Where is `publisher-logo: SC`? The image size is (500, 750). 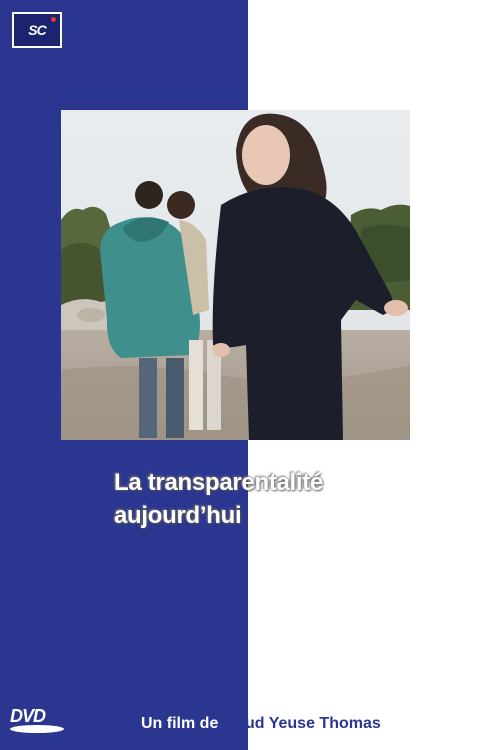 publisher-logo: SC is located at coordinates (37, 30).